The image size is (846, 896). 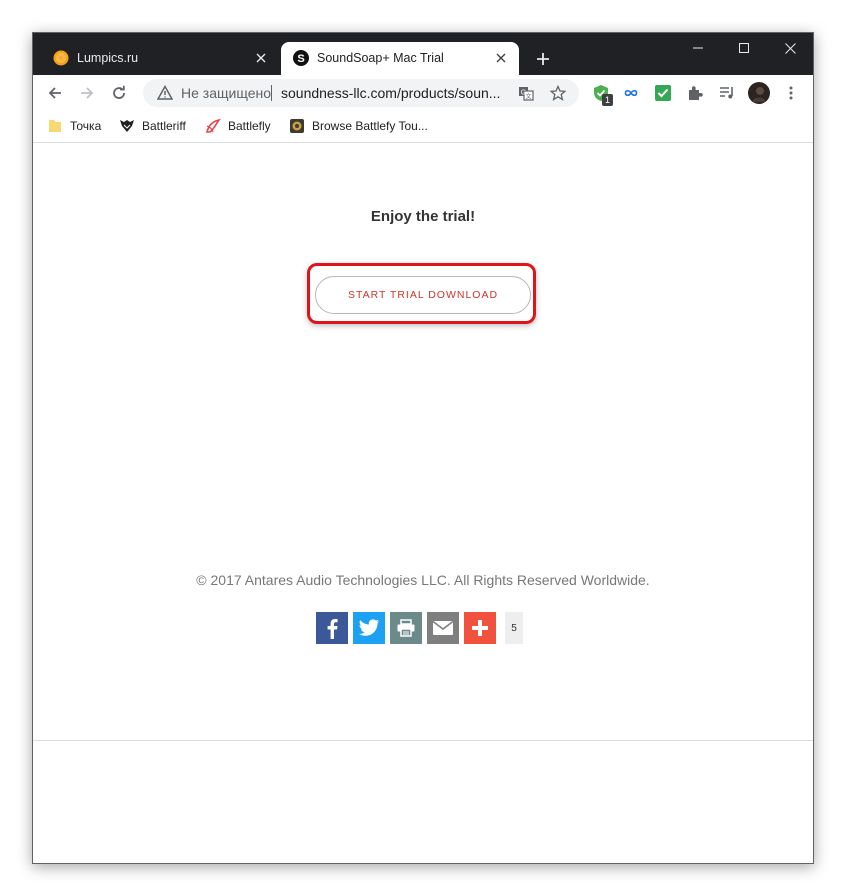 I want to click on profile-button, so click(x=759, y=93).